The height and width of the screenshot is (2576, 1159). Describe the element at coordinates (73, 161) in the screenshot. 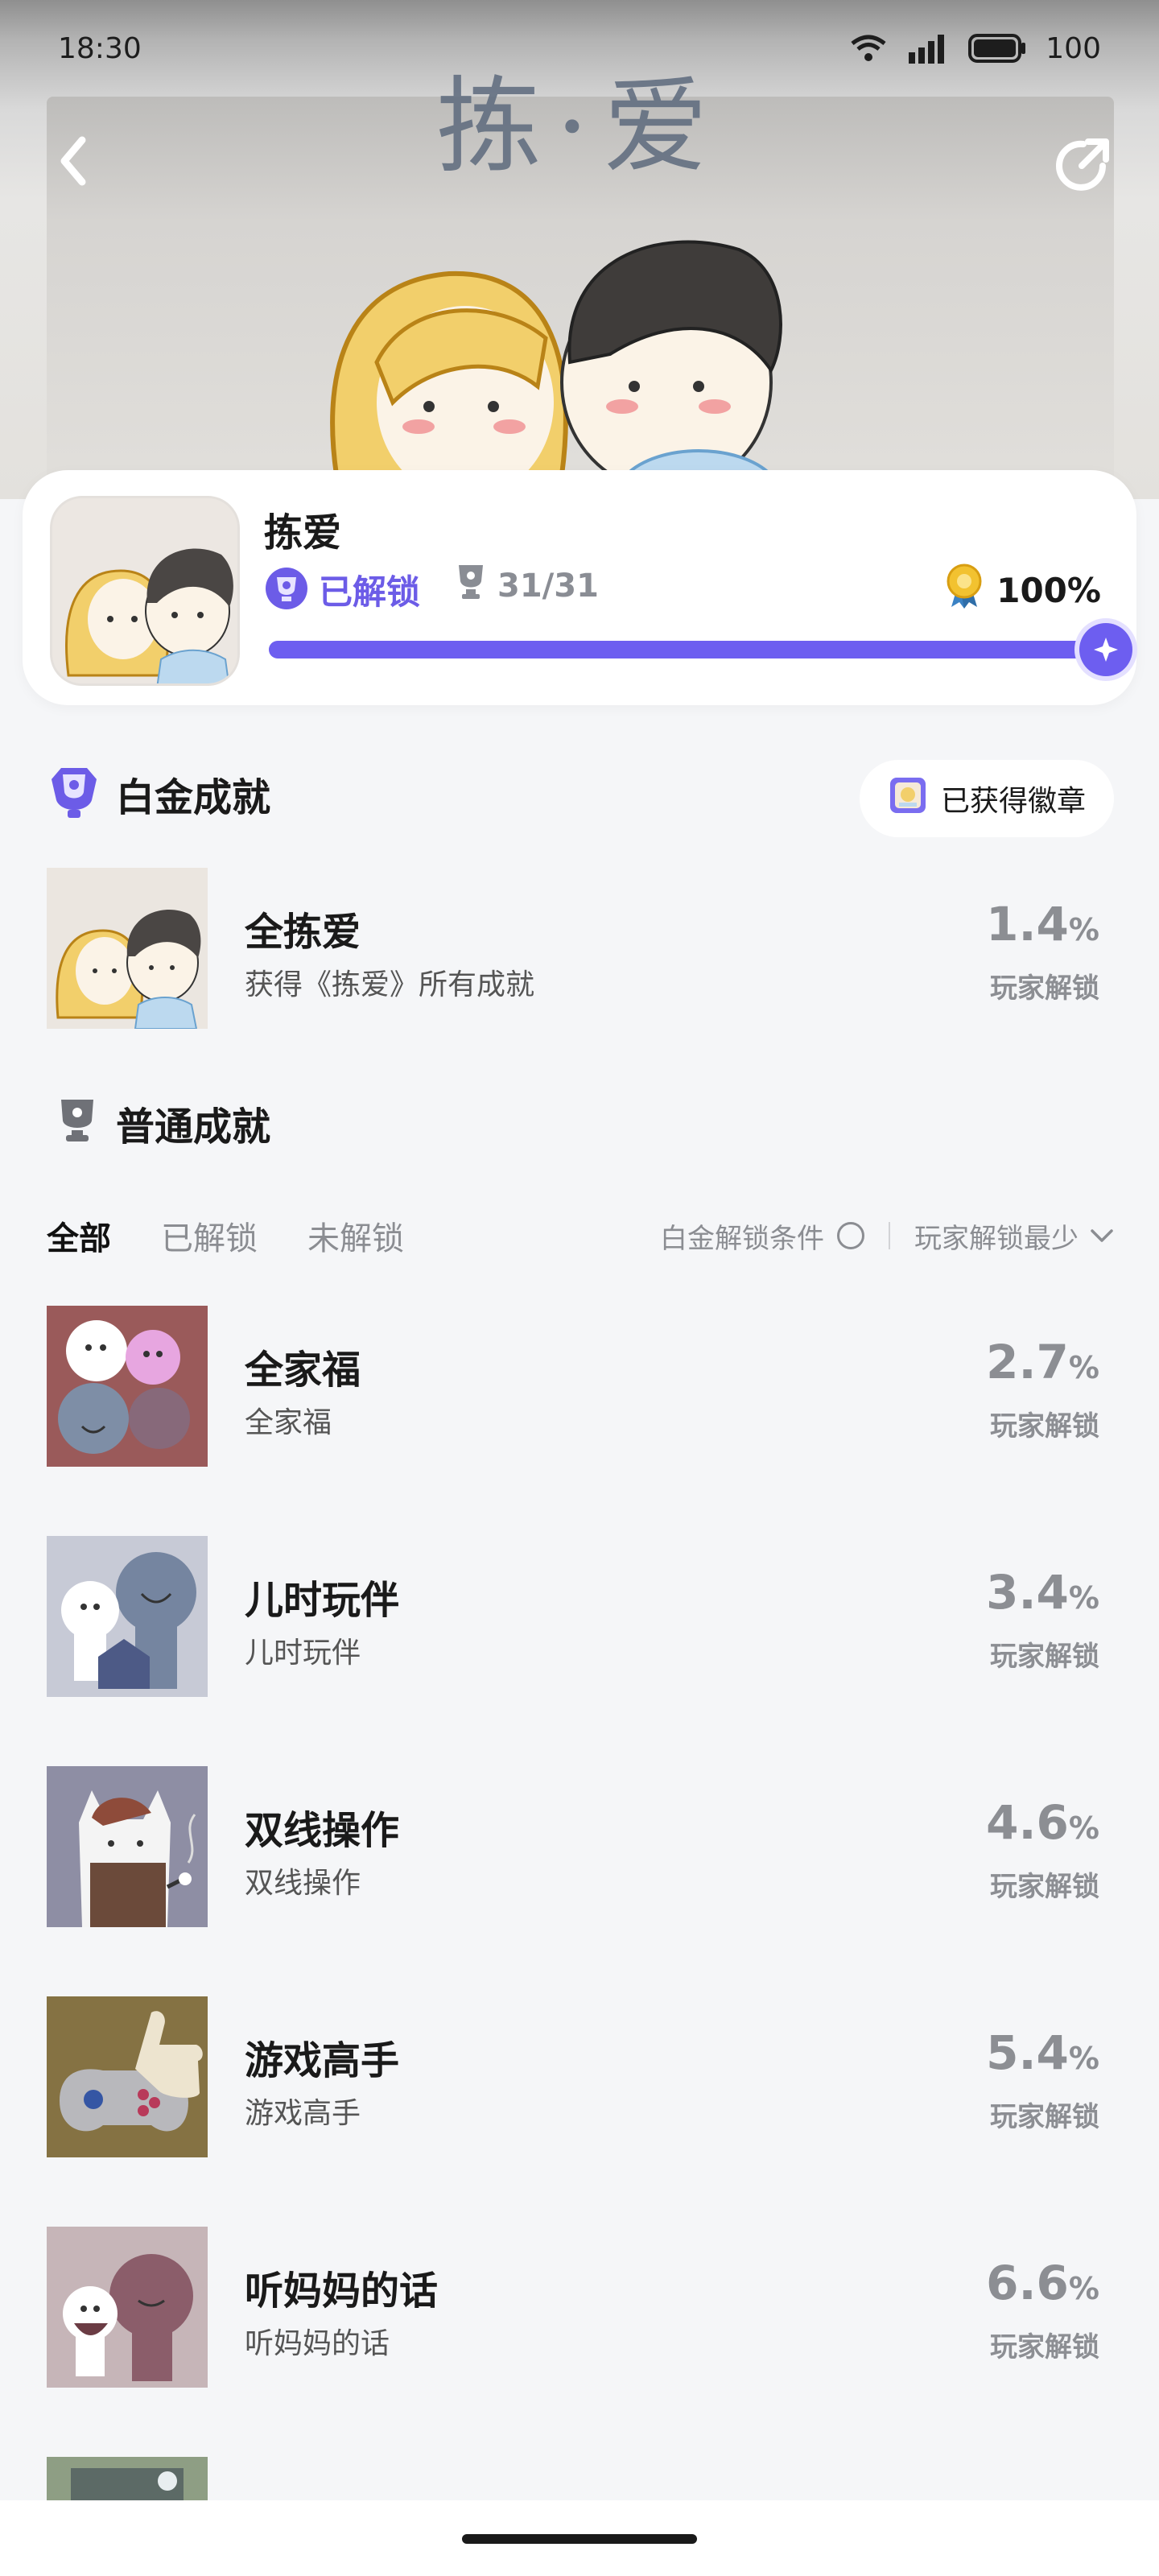

I see `chevron-left-icon` at that location.